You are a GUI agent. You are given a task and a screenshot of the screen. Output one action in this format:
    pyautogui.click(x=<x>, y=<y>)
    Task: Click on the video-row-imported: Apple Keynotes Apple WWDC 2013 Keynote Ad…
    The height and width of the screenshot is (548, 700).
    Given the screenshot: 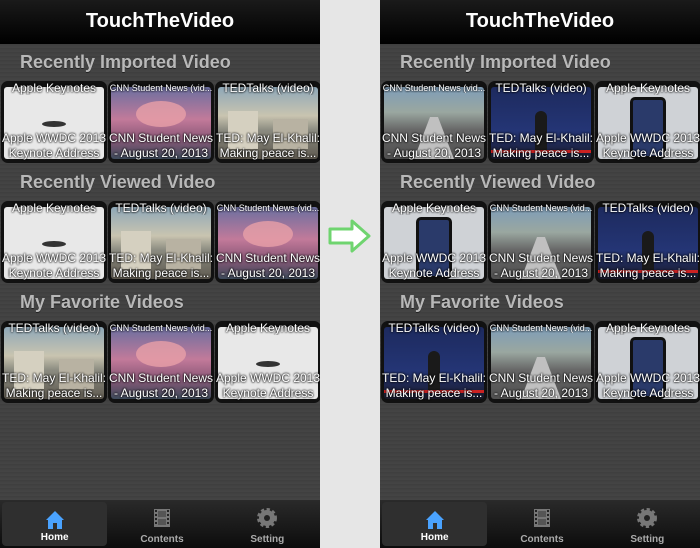 What is the action you would take?
    pyautogui.click(x=160, y=122)
    